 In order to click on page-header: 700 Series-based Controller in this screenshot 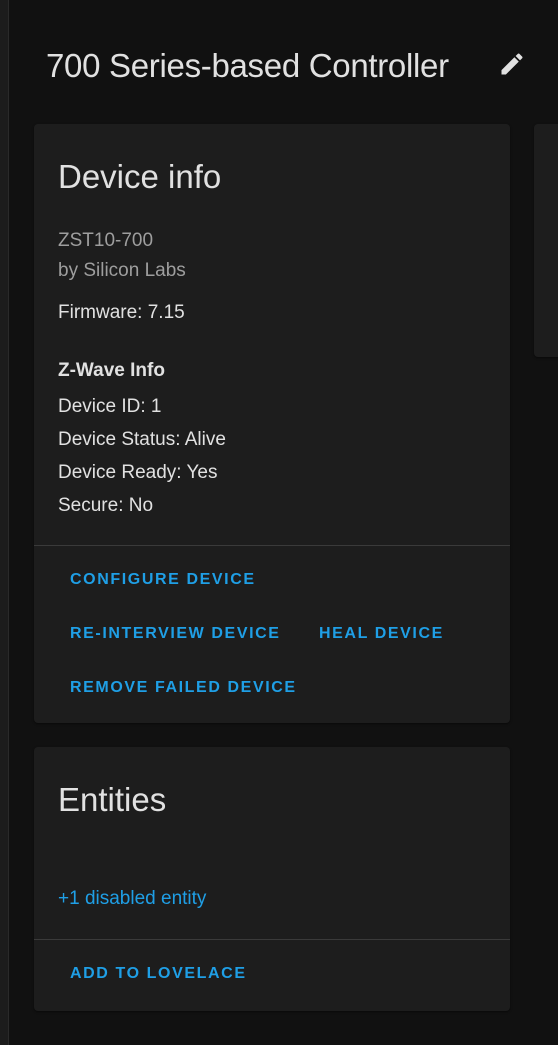, I will do `click(296, 66)`.